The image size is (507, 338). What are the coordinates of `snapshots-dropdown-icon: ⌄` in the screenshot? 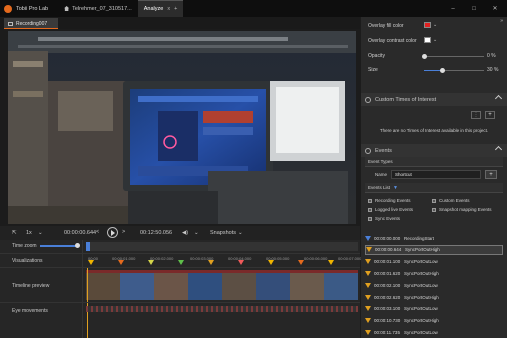 It's located at (240, 233).